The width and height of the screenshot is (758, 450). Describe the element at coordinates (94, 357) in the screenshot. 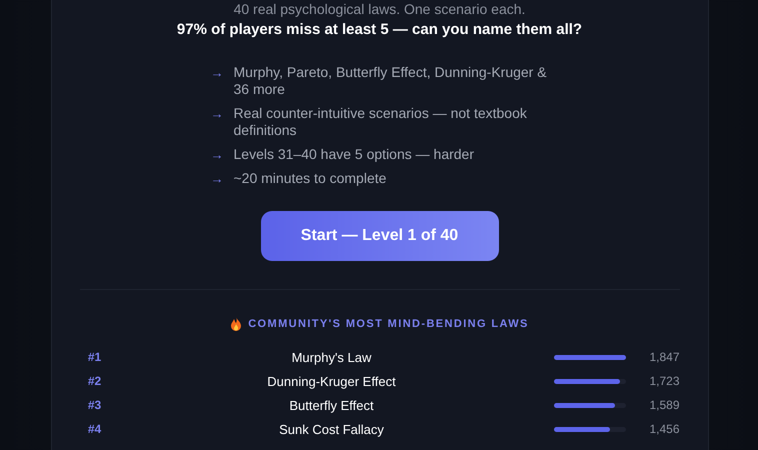

I see `rank-label: #1` at that location.